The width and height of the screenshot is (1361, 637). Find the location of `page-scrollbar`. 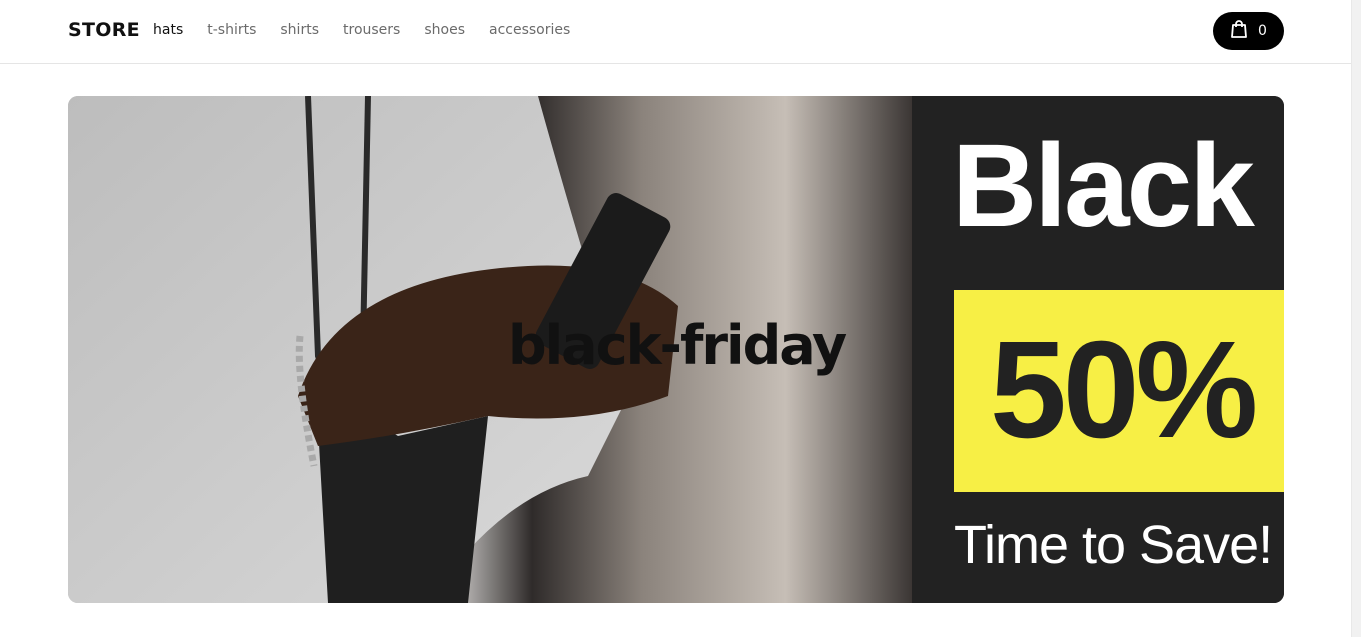

page-scrollbar is located at coordinates (1356, 318).